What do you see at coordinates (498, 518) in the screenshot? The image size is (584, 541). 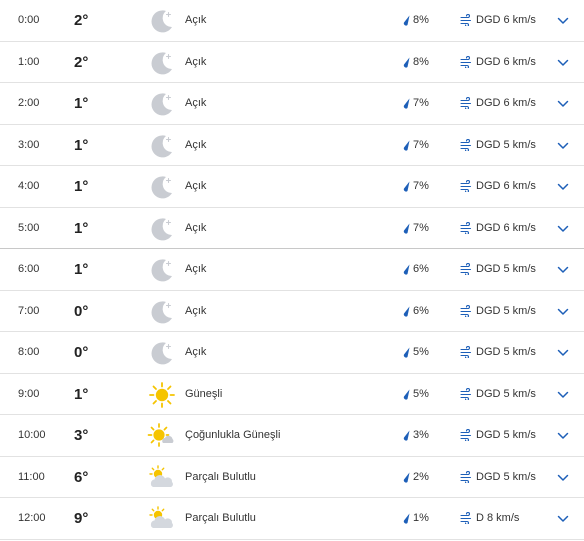 I see `hour-wind: D 8 km/s` at bounding box center [498, 518].